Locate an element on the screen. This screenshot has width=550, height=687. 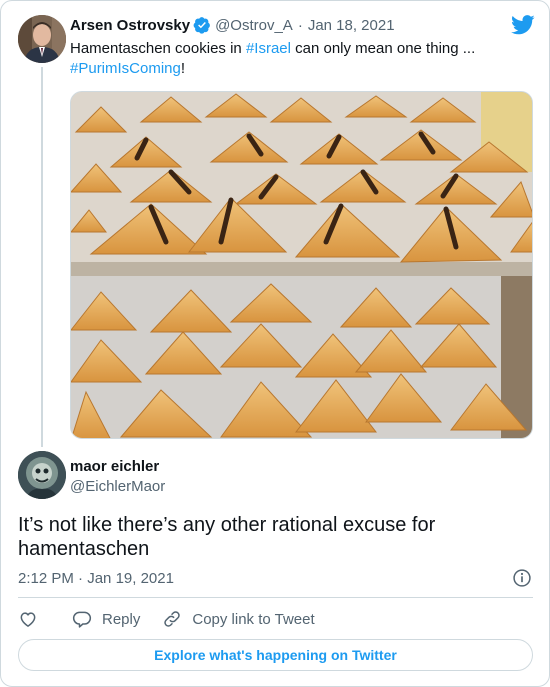
tweet-text-segment: ! is located at coordinates (183, 68).